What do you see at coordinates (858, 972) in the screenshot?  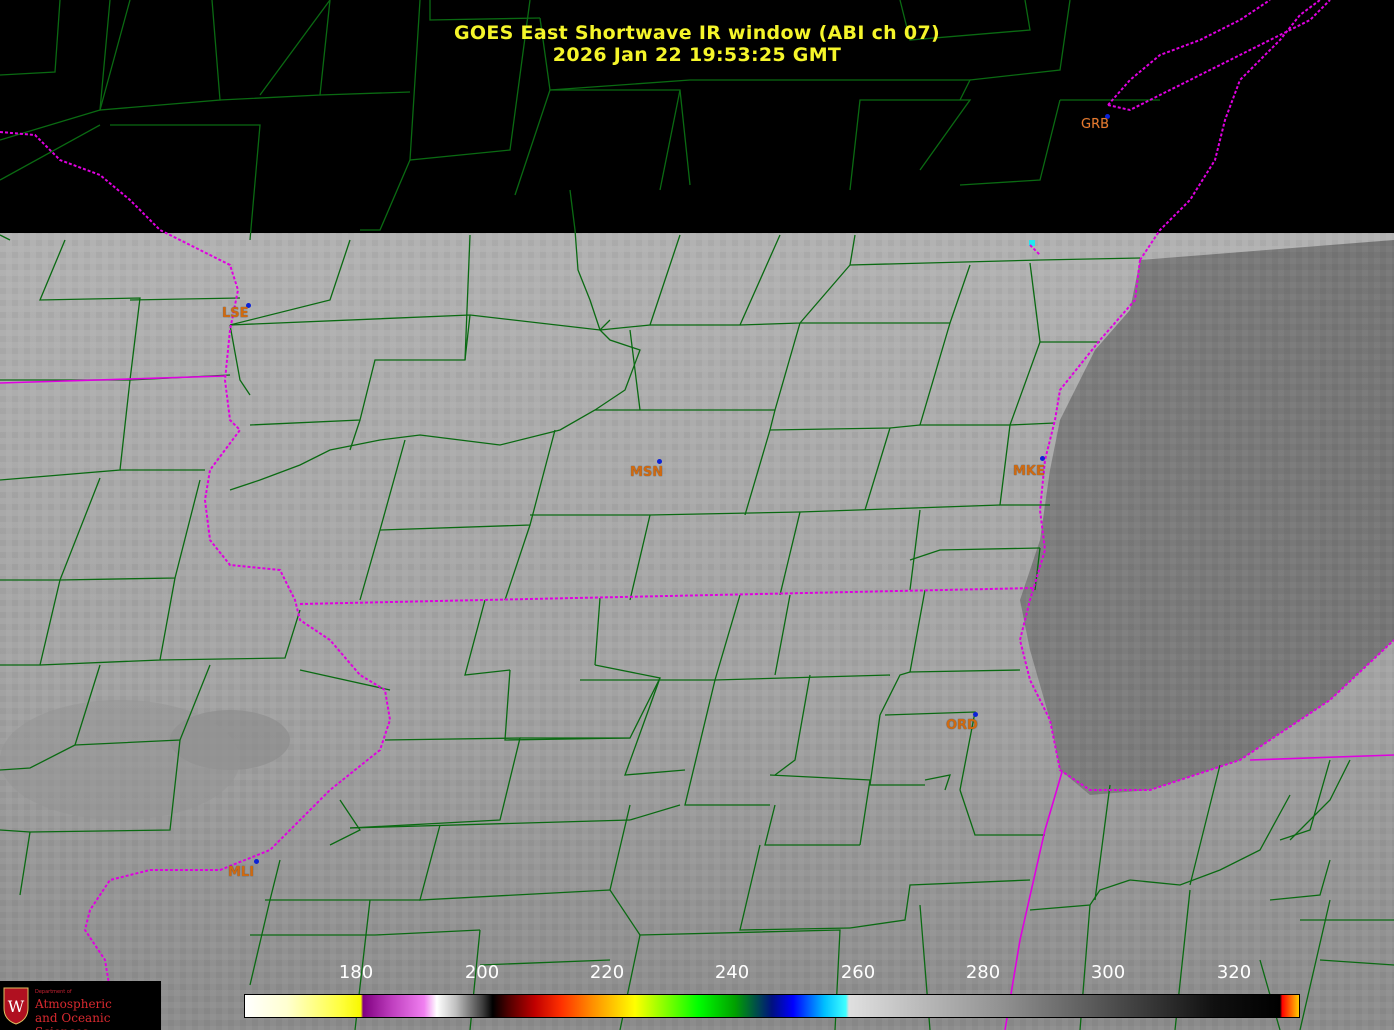 I see `colorbar-tick-260: 260` at bounding box center [858, 972].